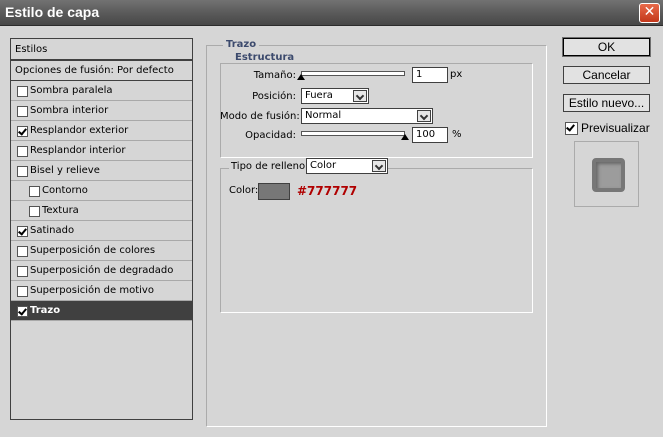  What do you see at coordinates (456, 74) in the screenshot?
I see `size-unit: px` at bounding box center [456, 74].